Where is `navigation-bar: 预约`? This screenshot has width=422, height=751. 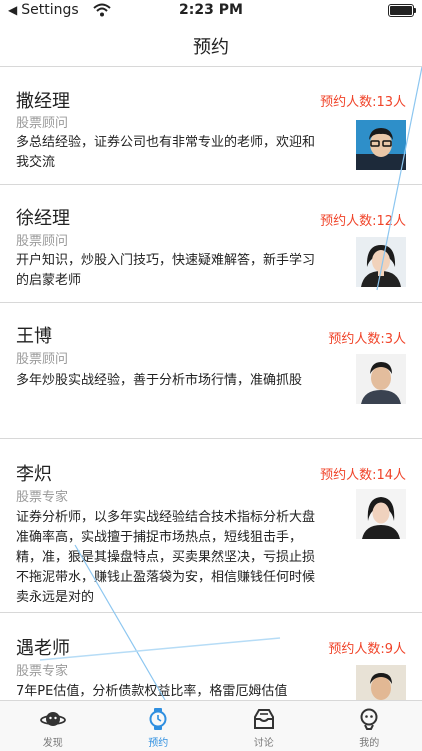
navigation-bar: 预约 is located at coordinates (211, 44).